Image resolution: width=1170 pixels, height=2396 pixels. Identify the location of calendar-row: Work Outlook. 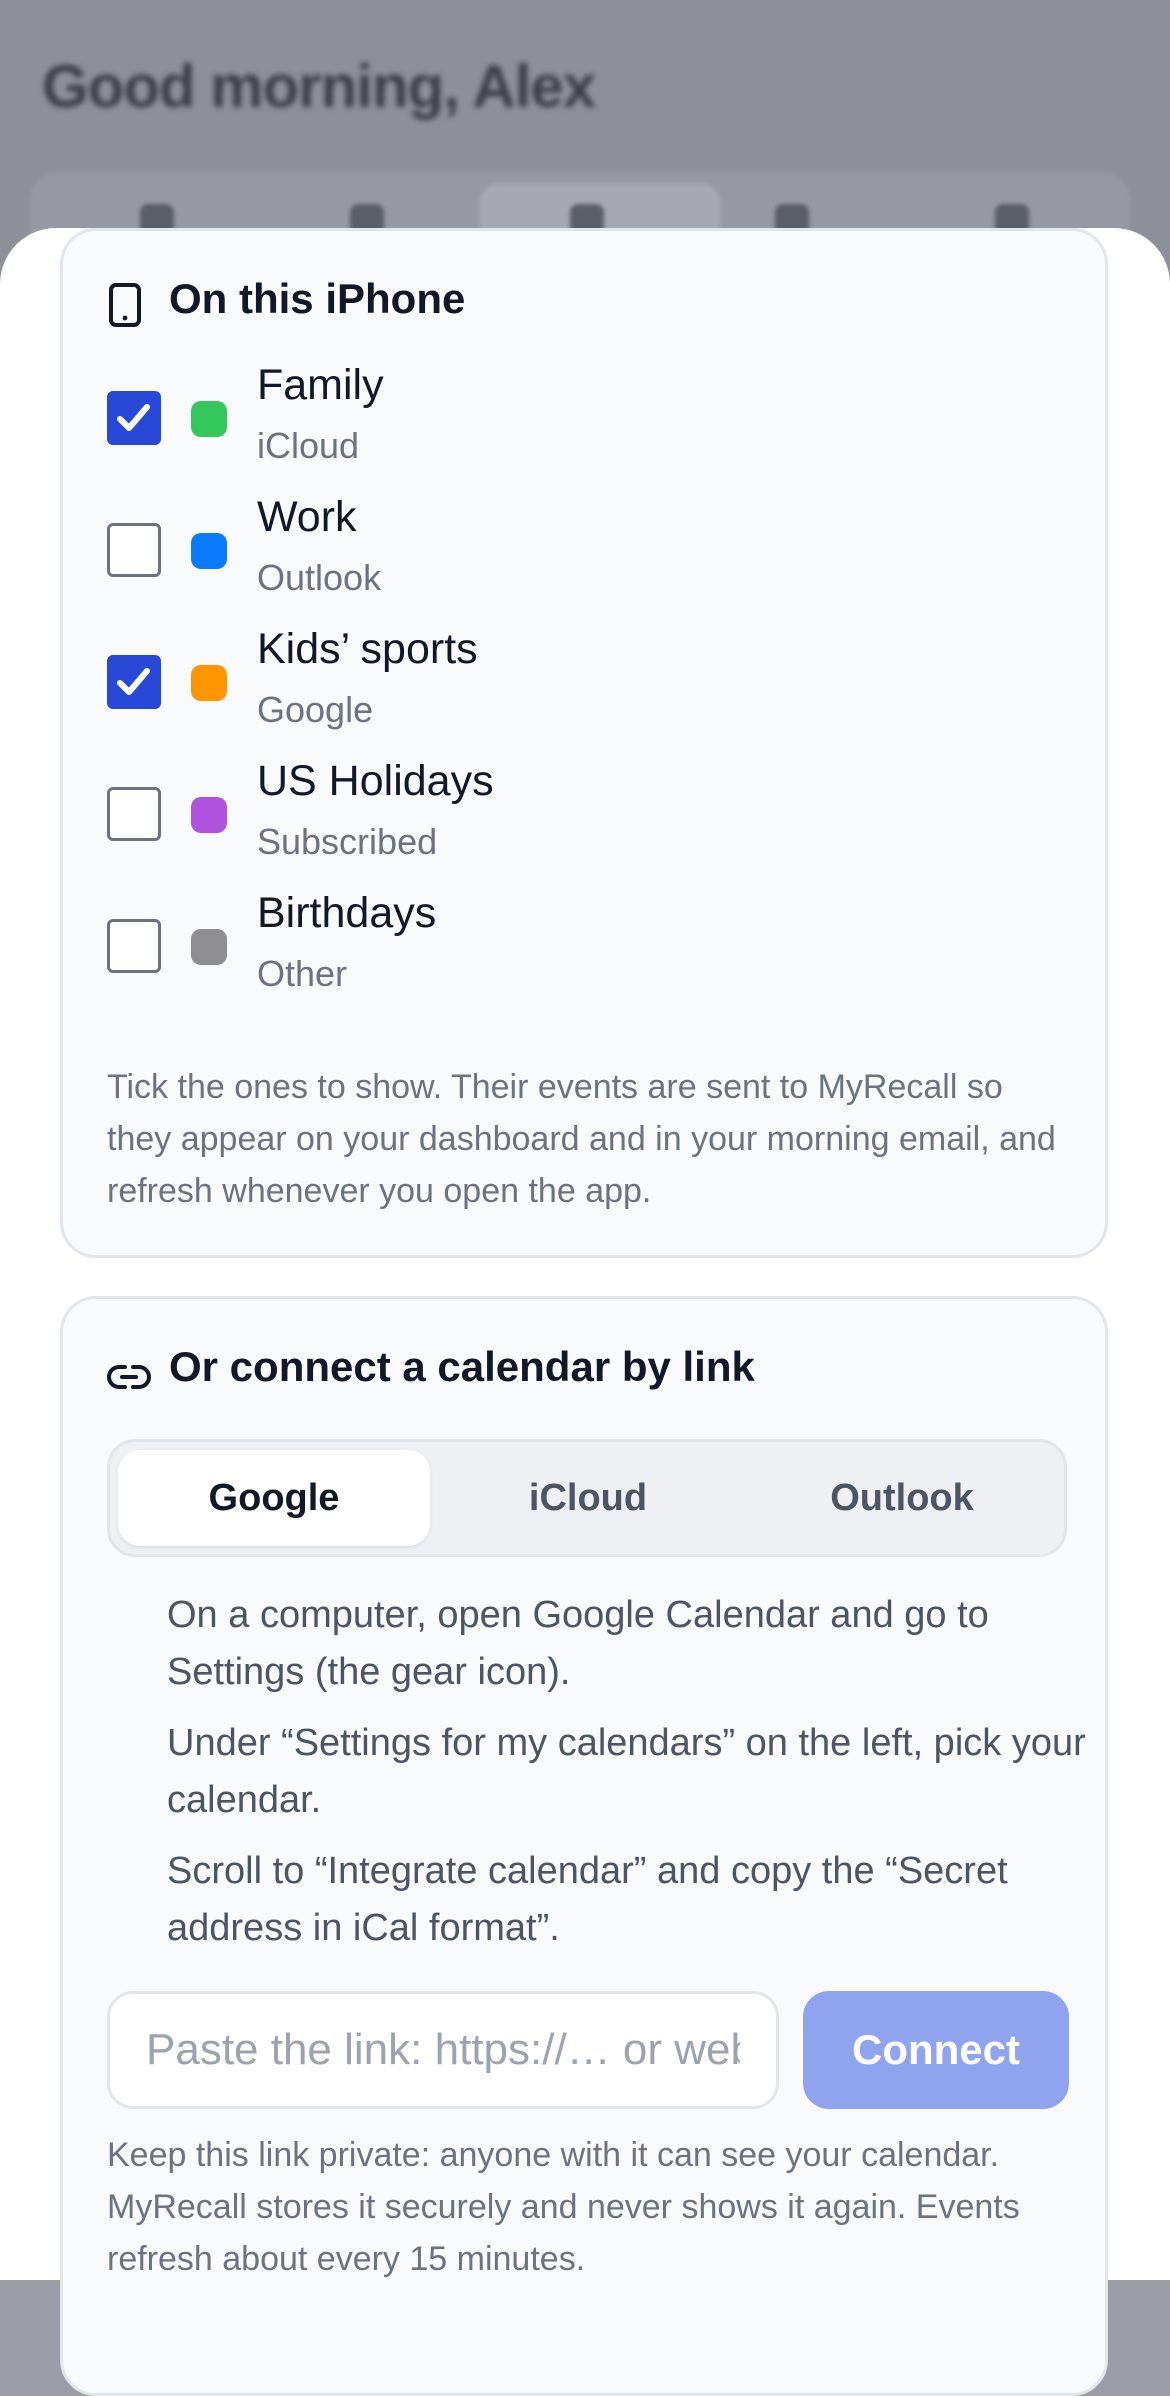
(557, 553).